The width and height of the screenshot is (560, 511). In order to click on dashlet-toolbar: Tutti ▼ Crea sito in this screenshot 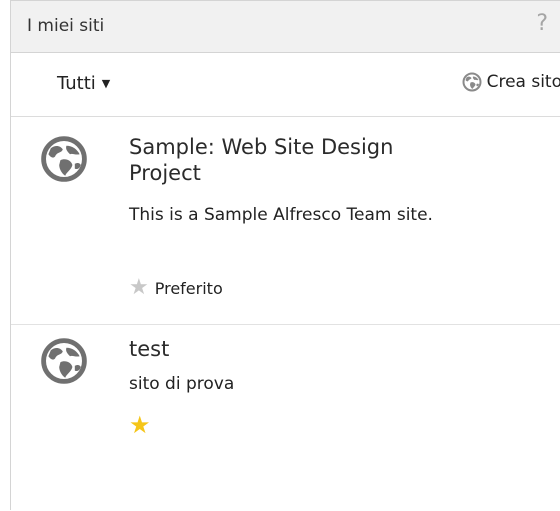, I will do `click(285, 85)`.